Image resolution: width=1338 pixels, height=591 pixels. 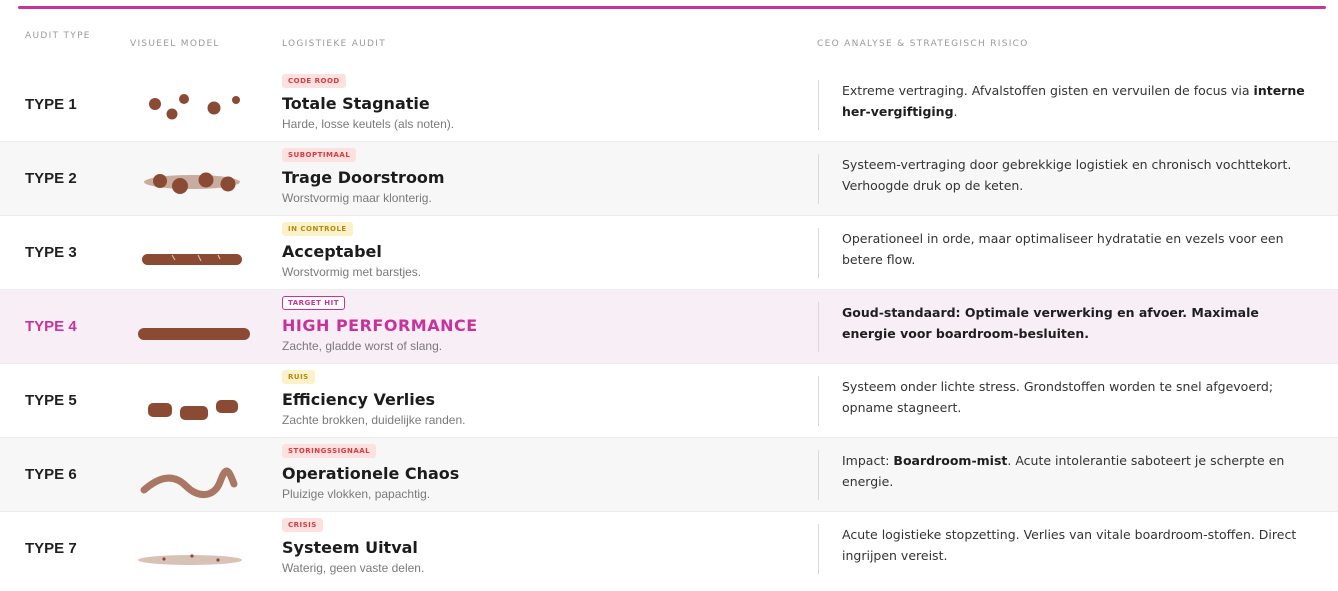 What do you see at coordinates (51, 178) in the screenshot?
I see `type-label: TYPE 2` at bounding box center [51, 178].